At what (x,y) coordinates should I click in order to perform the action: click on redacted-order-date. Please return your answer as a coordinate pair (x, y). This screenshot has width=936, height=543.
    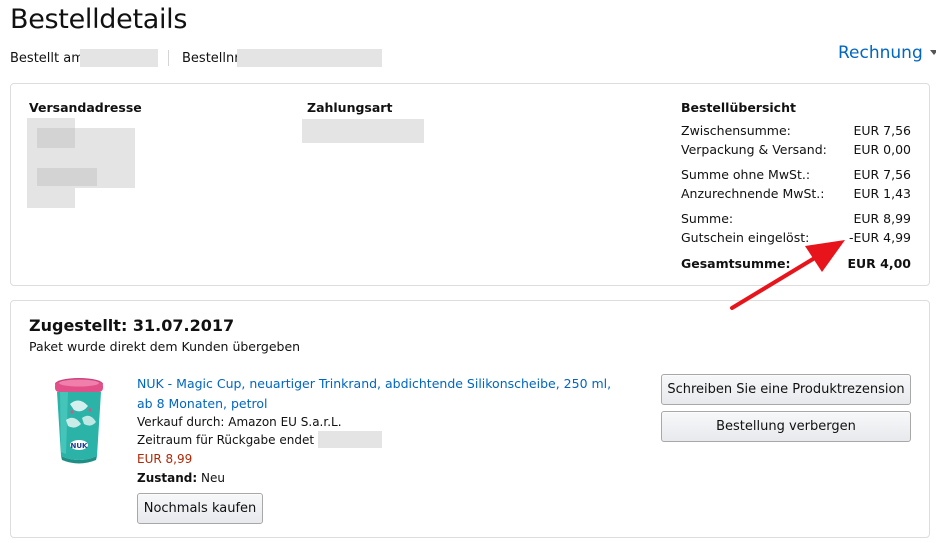
    Looking at the image, I should click on (119, 58).